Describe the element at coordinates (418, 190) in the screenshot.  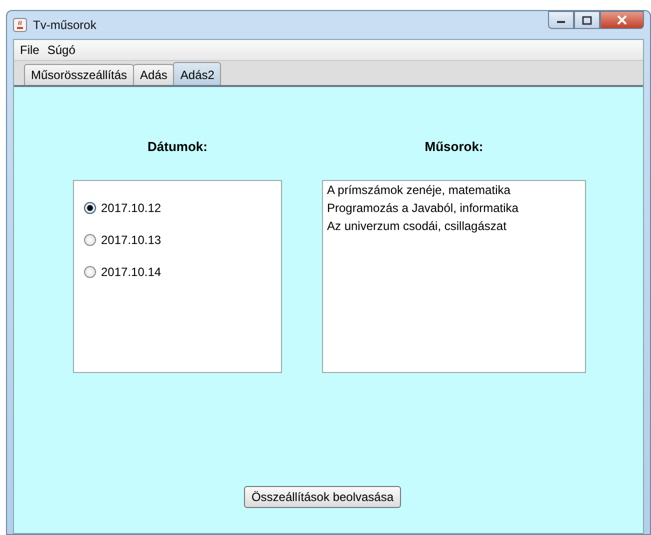
I see `list-item: A prímszámok zenéje, matematika` at that location.